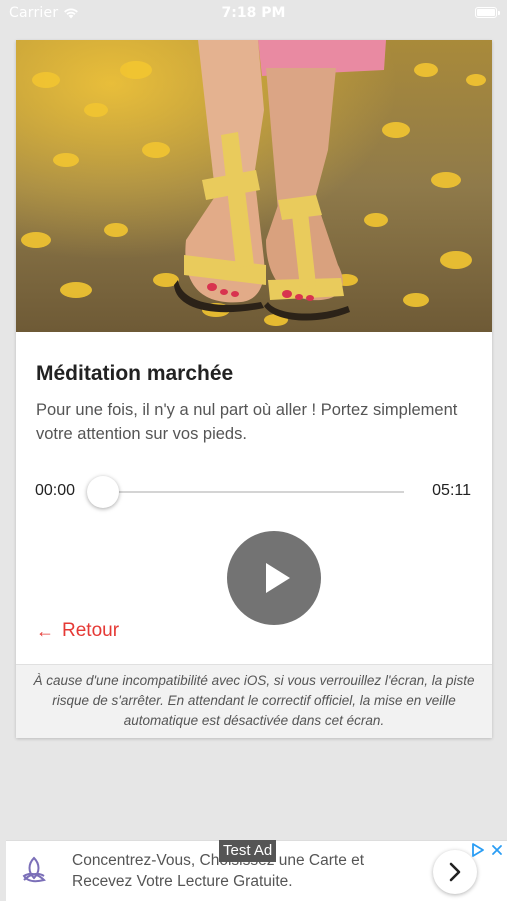 The height and width of the screenshot is (901, 507). I want to click on back-label: Retour, so click(91, 630).